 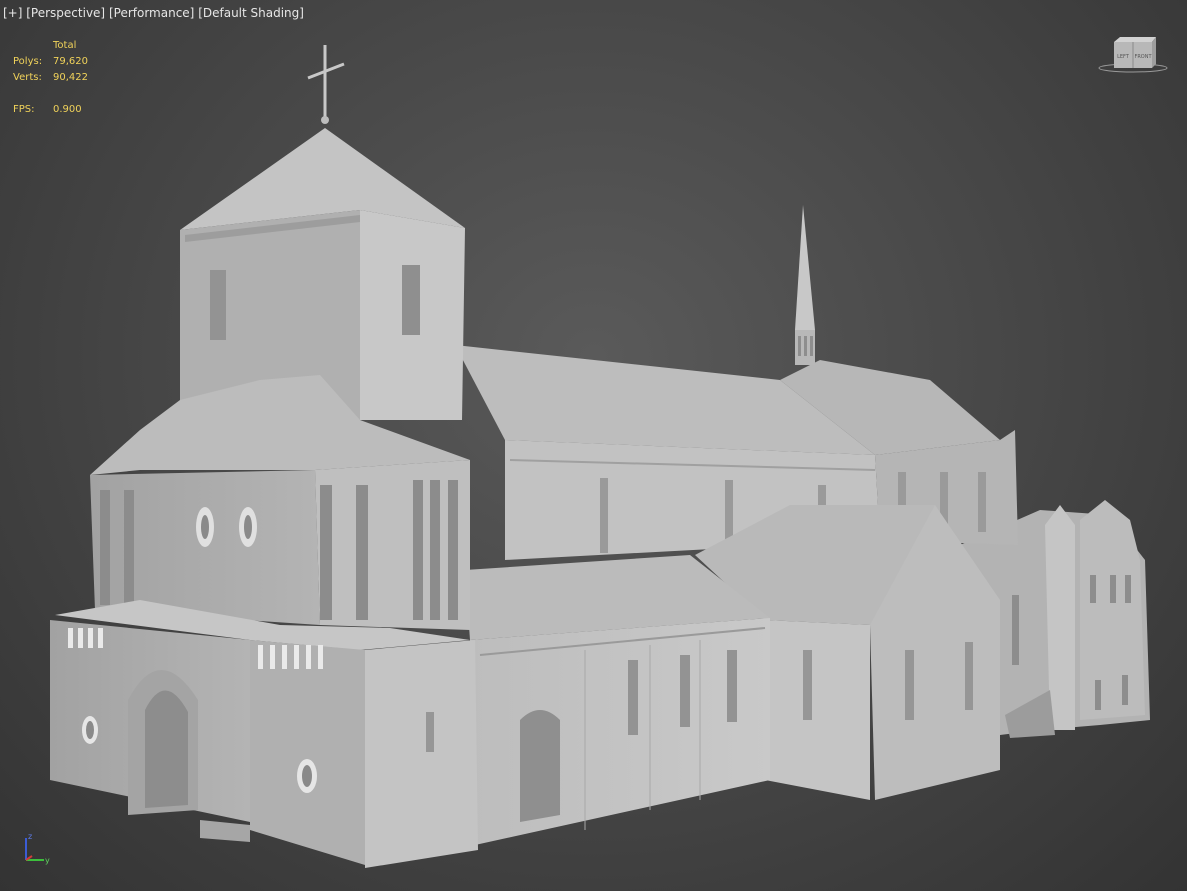 I want to click on polys-label: Polys:, so click(x=28, y=61).